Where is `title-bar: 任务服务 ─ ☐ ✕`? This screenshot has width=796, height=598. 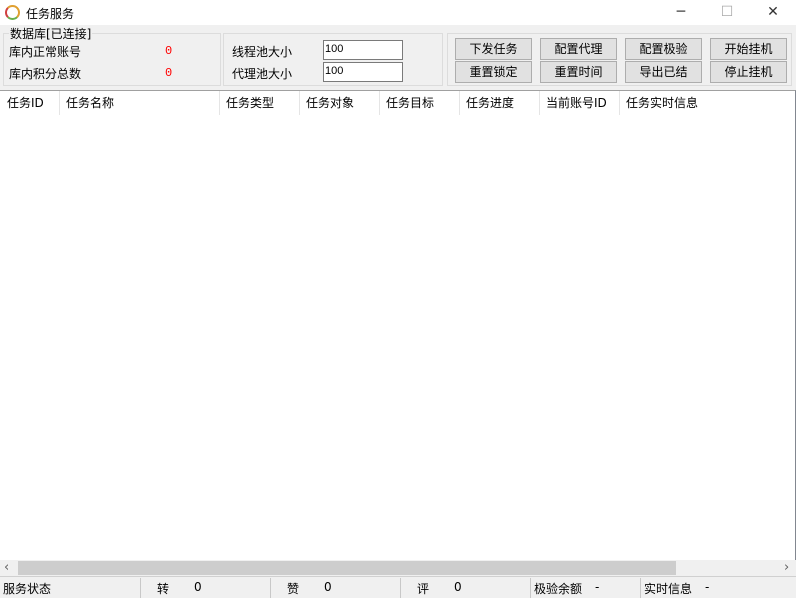
title-bar: 任务服务 ─ ☐ ✕ is located at coordinates (398, 12).